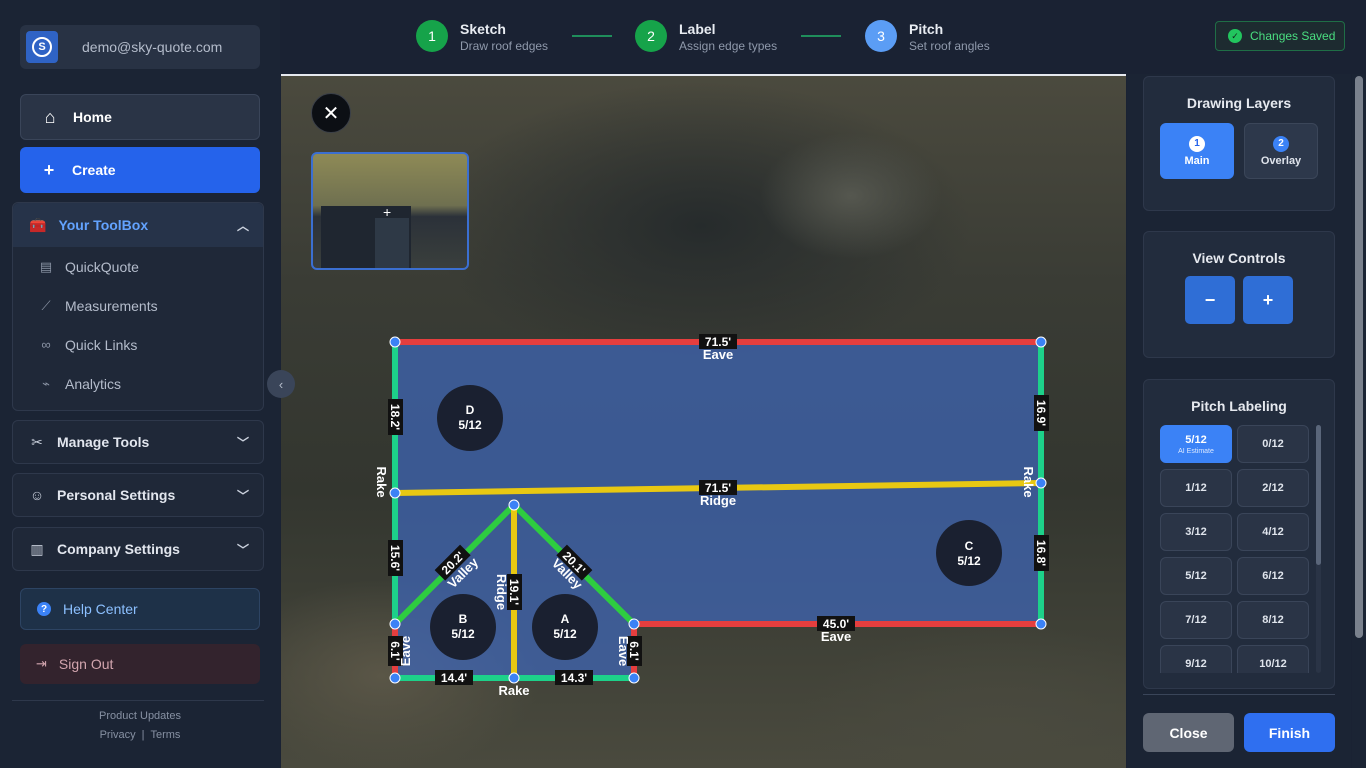  I want to click on step-pitch: 3 Pitch Set roof angles, so click(927, 36).